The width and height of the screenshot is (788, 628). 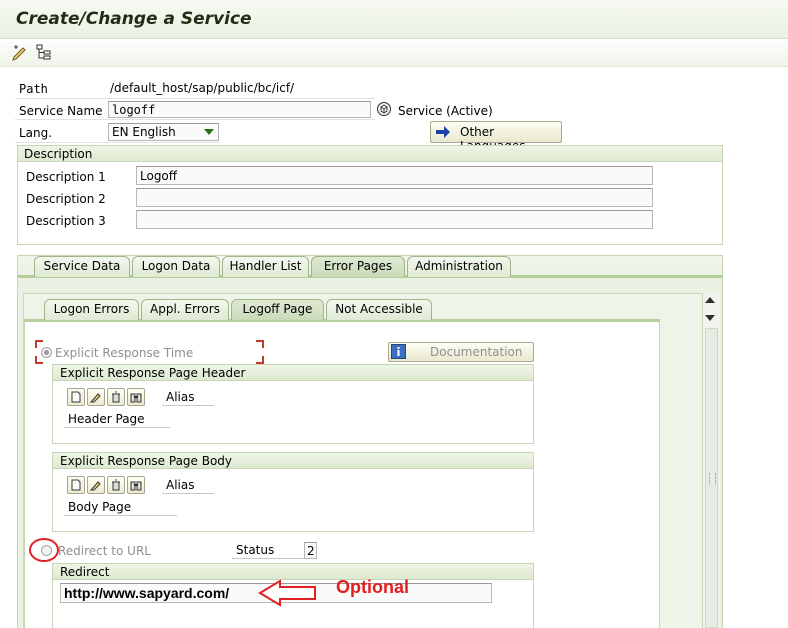 I want to click on body-page-label: Body Page, so click(x=120, y=507).